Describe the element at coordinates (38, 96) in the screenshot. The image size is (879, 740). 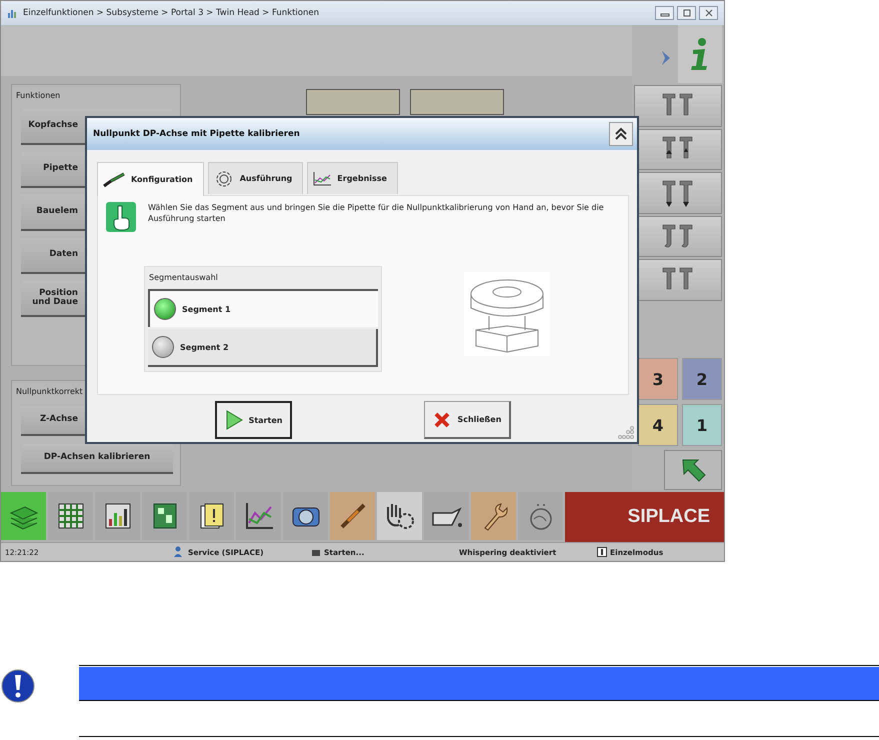
I see `panel-title: Funktionen` at that location.